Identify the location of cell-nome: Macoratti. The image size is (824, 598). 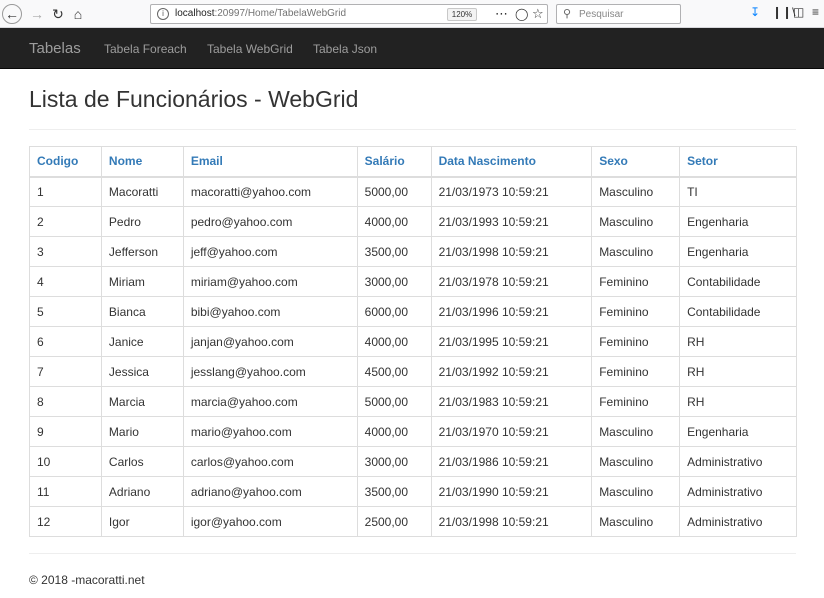
(142, 191).